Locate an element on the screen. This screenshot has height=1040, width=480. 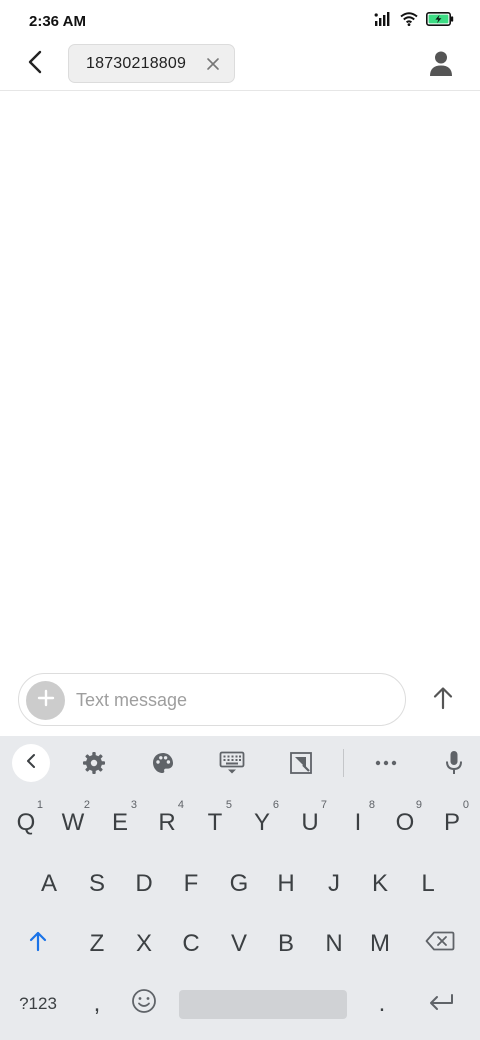
microphone-icon is located at coordinates (454, 763).